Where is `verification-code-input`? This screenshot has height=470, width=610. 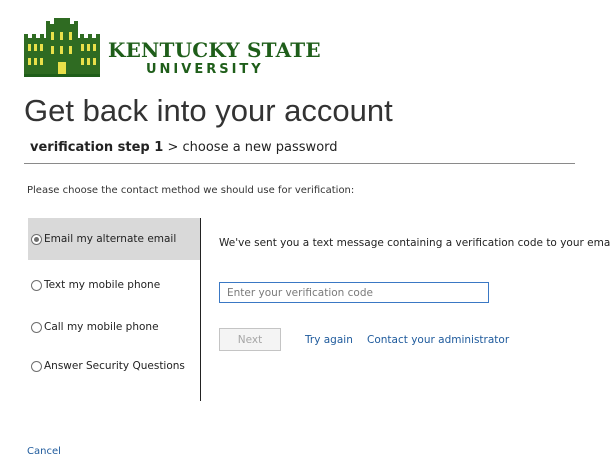 verification-code-input is located at coordinates (354, 292).